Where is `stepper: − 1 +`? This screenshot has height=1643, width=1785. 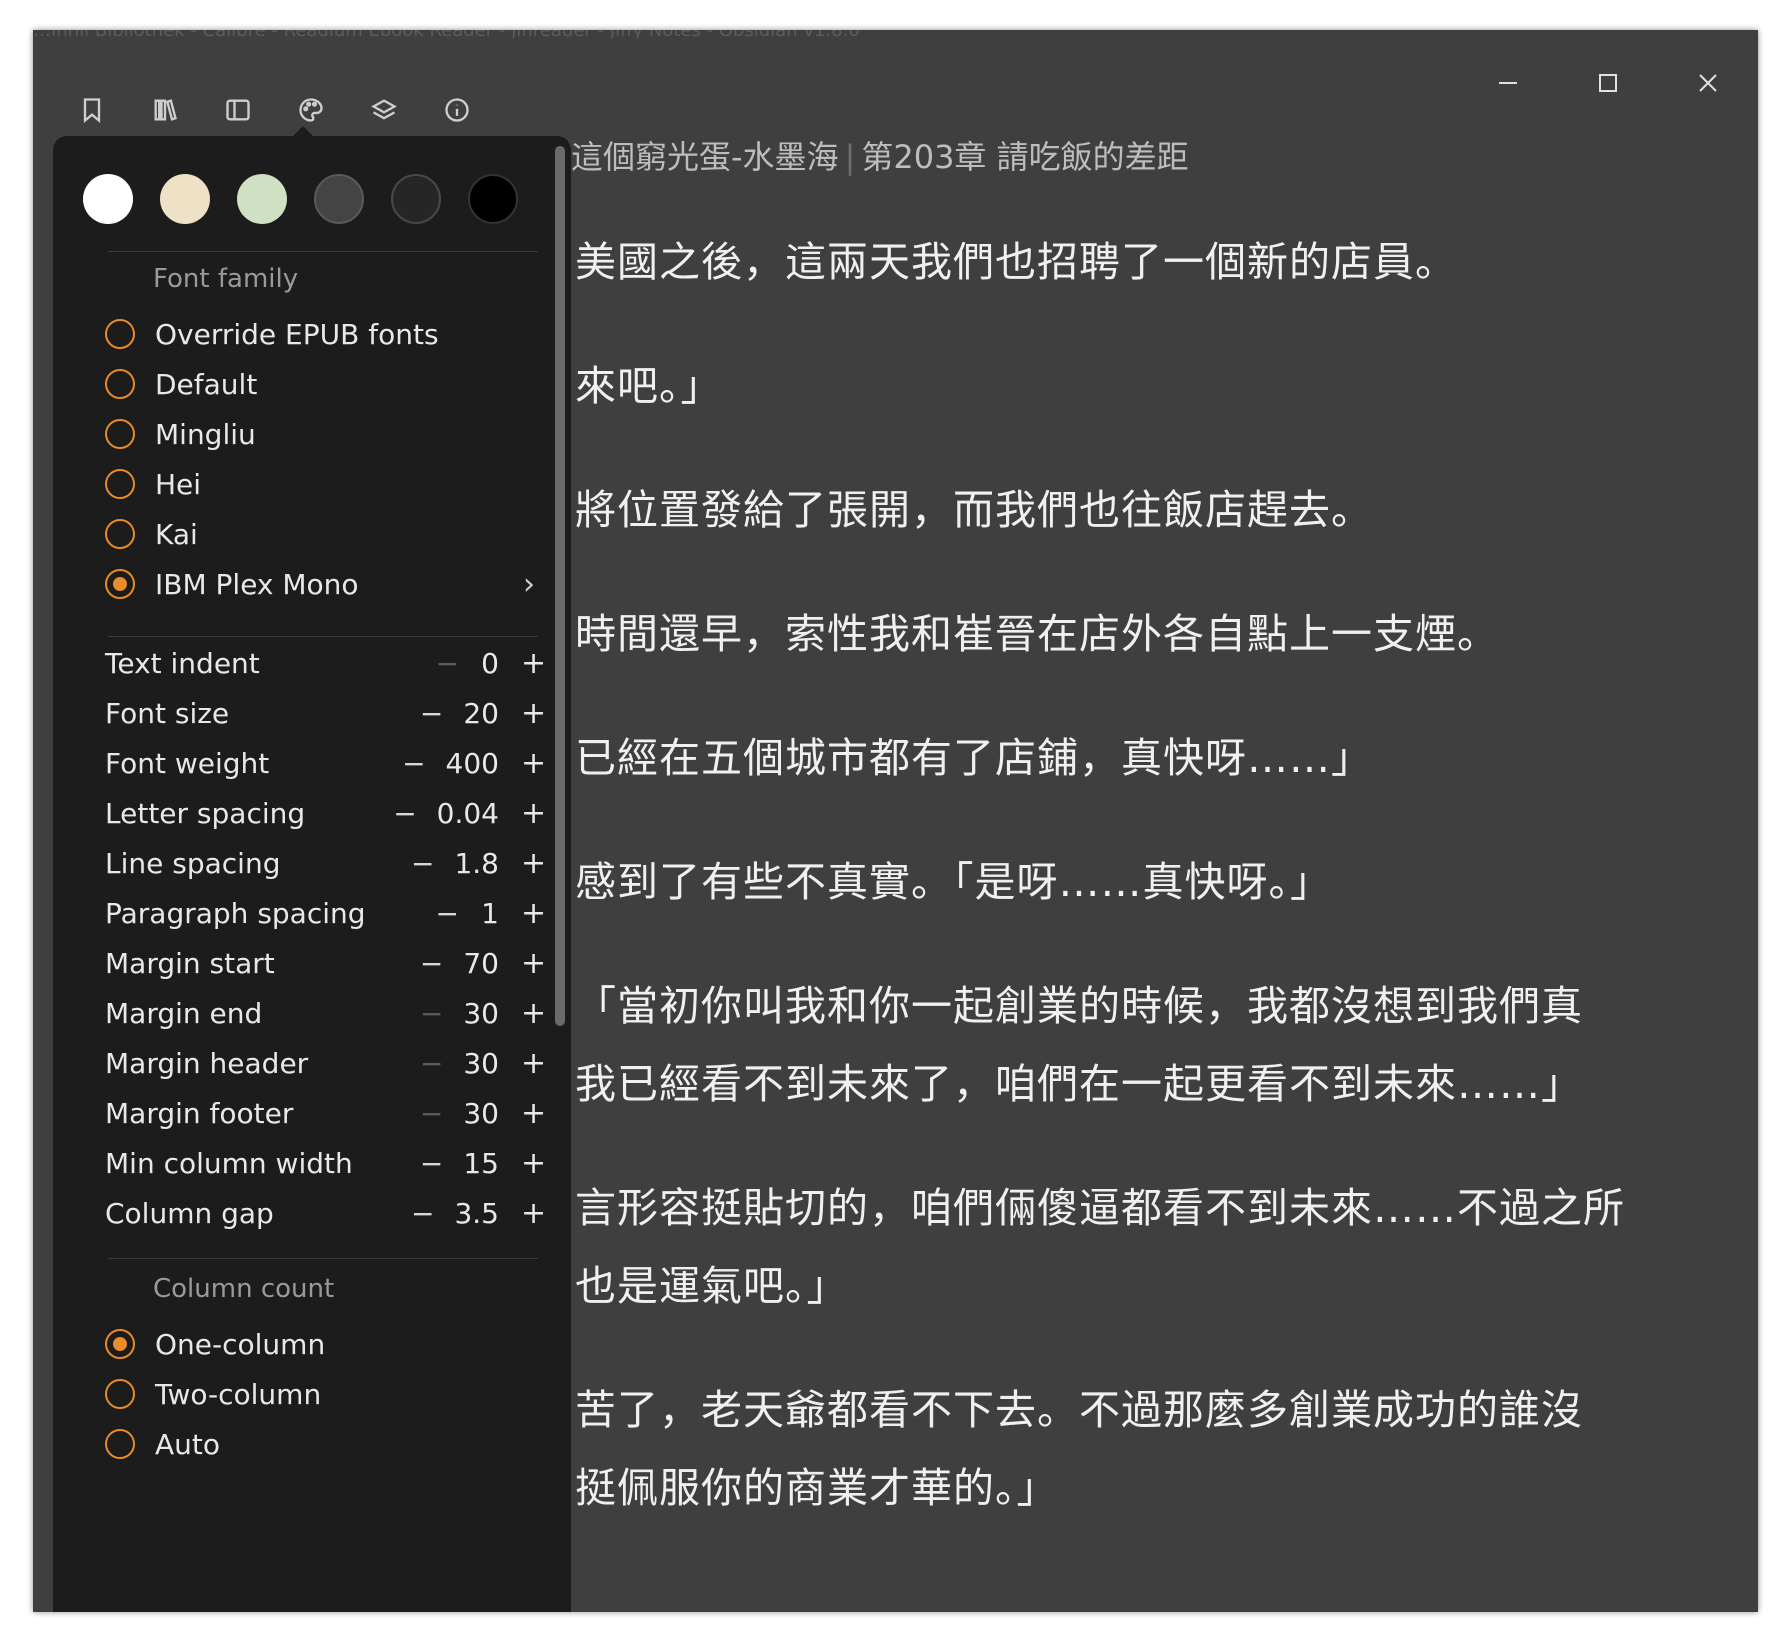 stepper: − 1 + is located at coordinates (491, 913).